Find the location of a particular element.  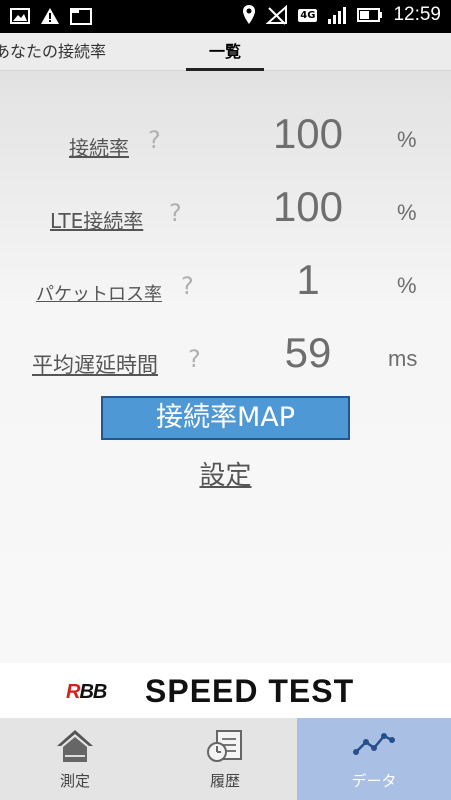

folder-icon is located at coordinates (81, 16).